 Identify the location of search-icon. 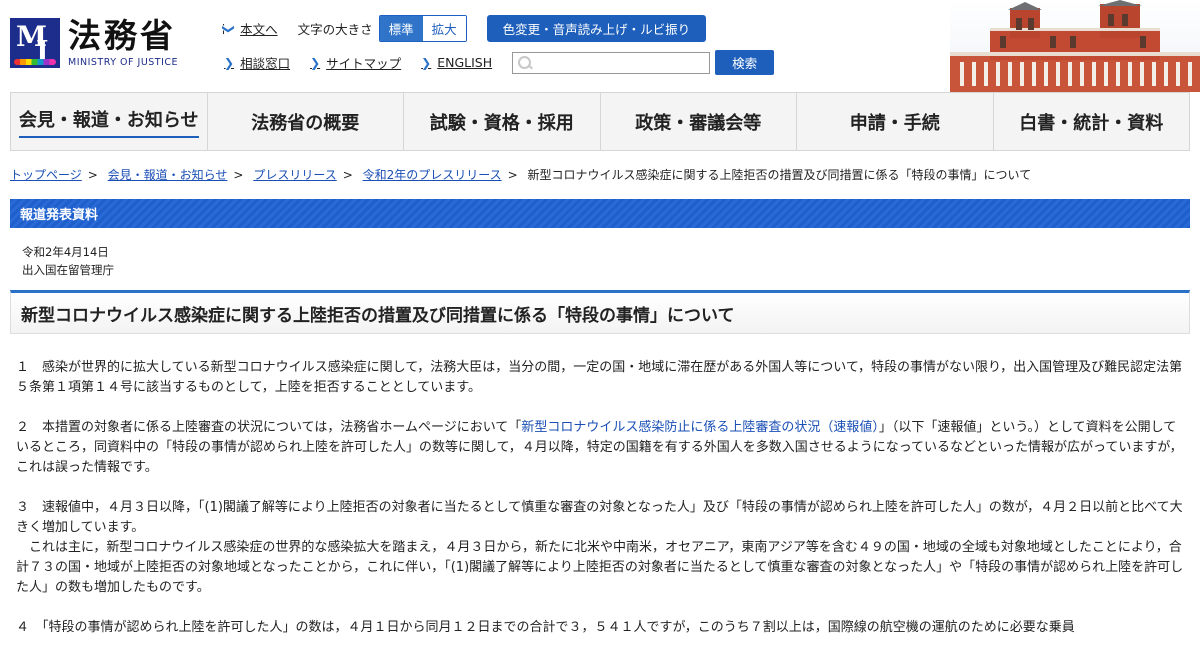
(525, 62).